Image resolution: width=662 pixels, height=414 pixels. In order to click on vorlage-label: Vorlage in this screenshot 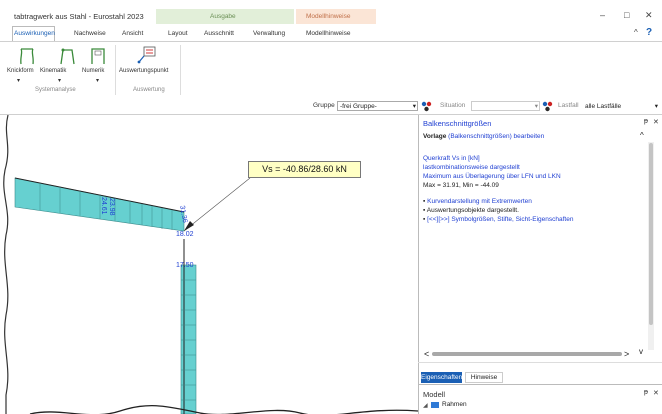, I will do `click(435, 136)`.